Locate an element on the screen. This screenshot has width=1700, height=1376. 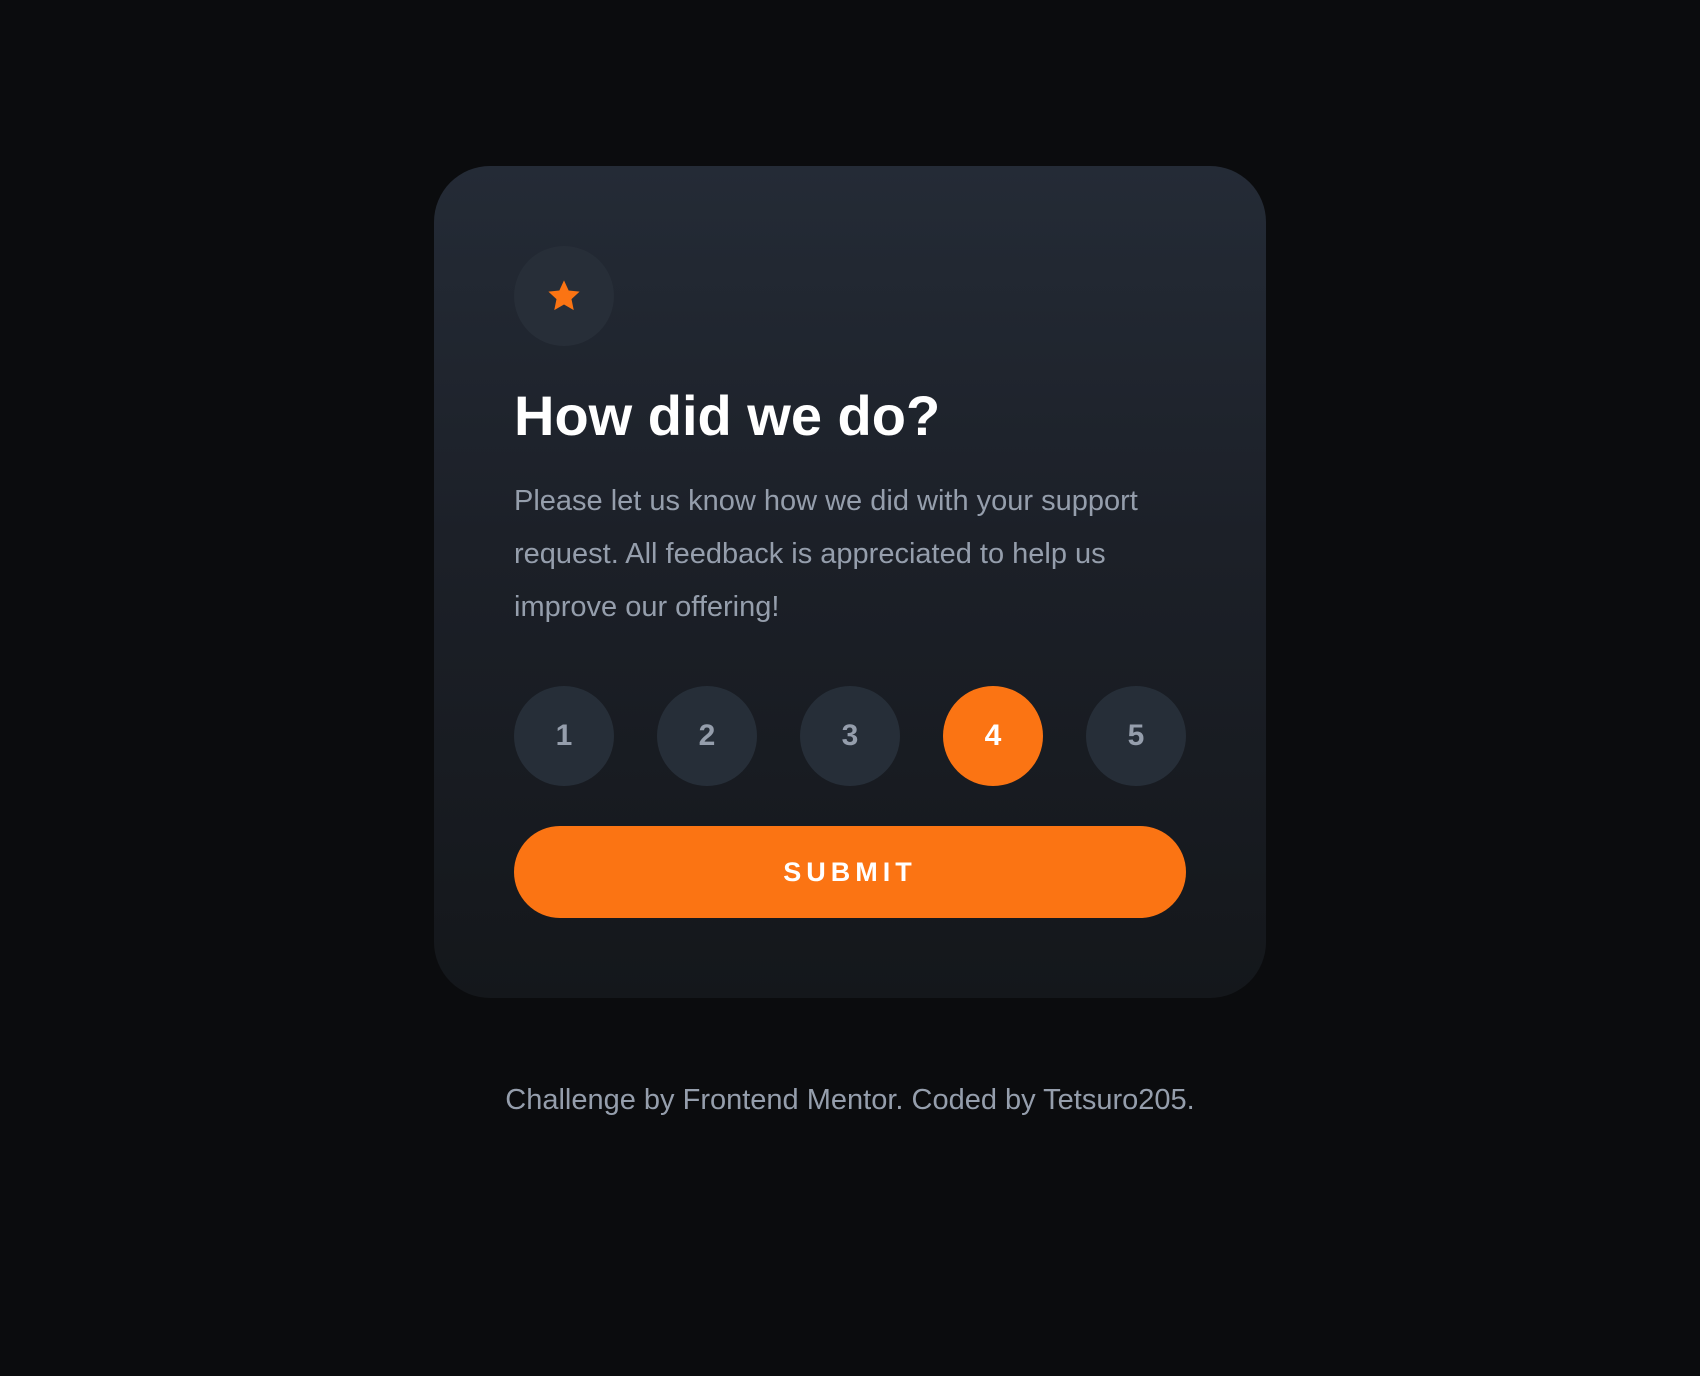
star-icon is located at coordinates (564, 296).